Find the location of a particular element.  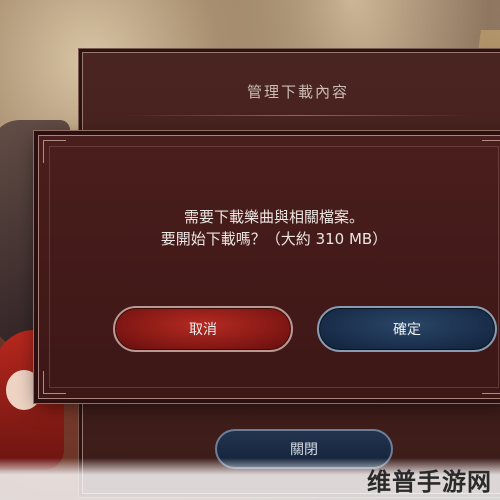

title-divider is located at coordinates (298, 115).